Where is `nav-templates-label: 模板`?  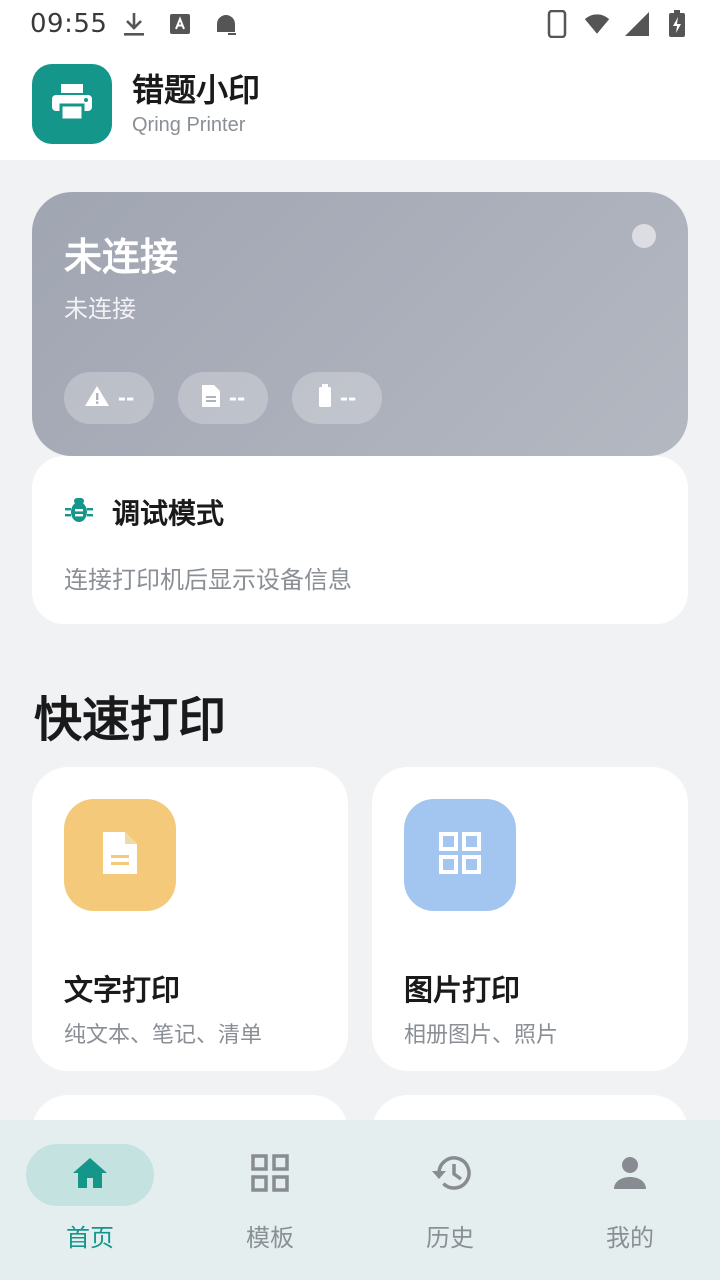
nav-templates-label: 模板 is located at coordinates (270, 1238).